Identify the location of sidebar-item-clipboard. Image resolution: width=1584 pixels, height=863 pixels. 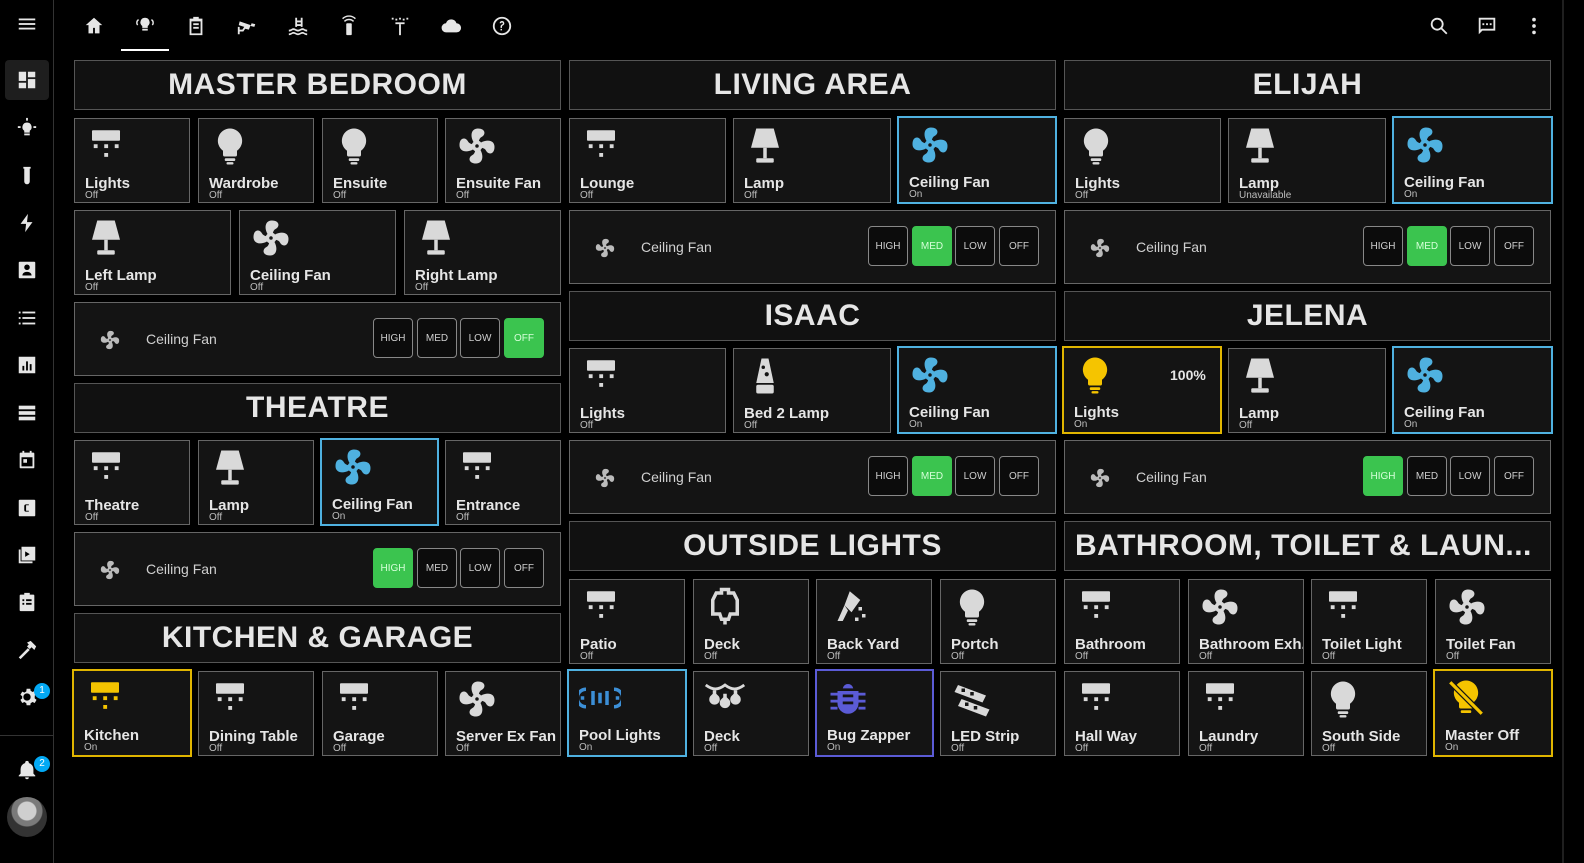
(27, 602).